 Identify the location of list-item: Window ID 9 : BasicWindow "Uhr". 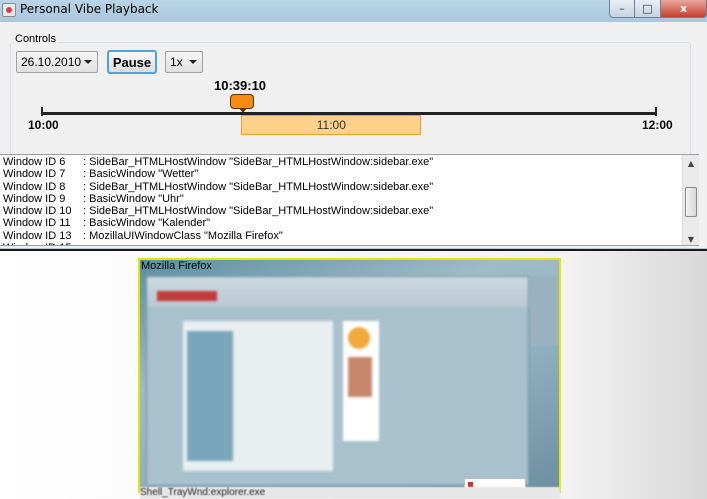
(340, 199).